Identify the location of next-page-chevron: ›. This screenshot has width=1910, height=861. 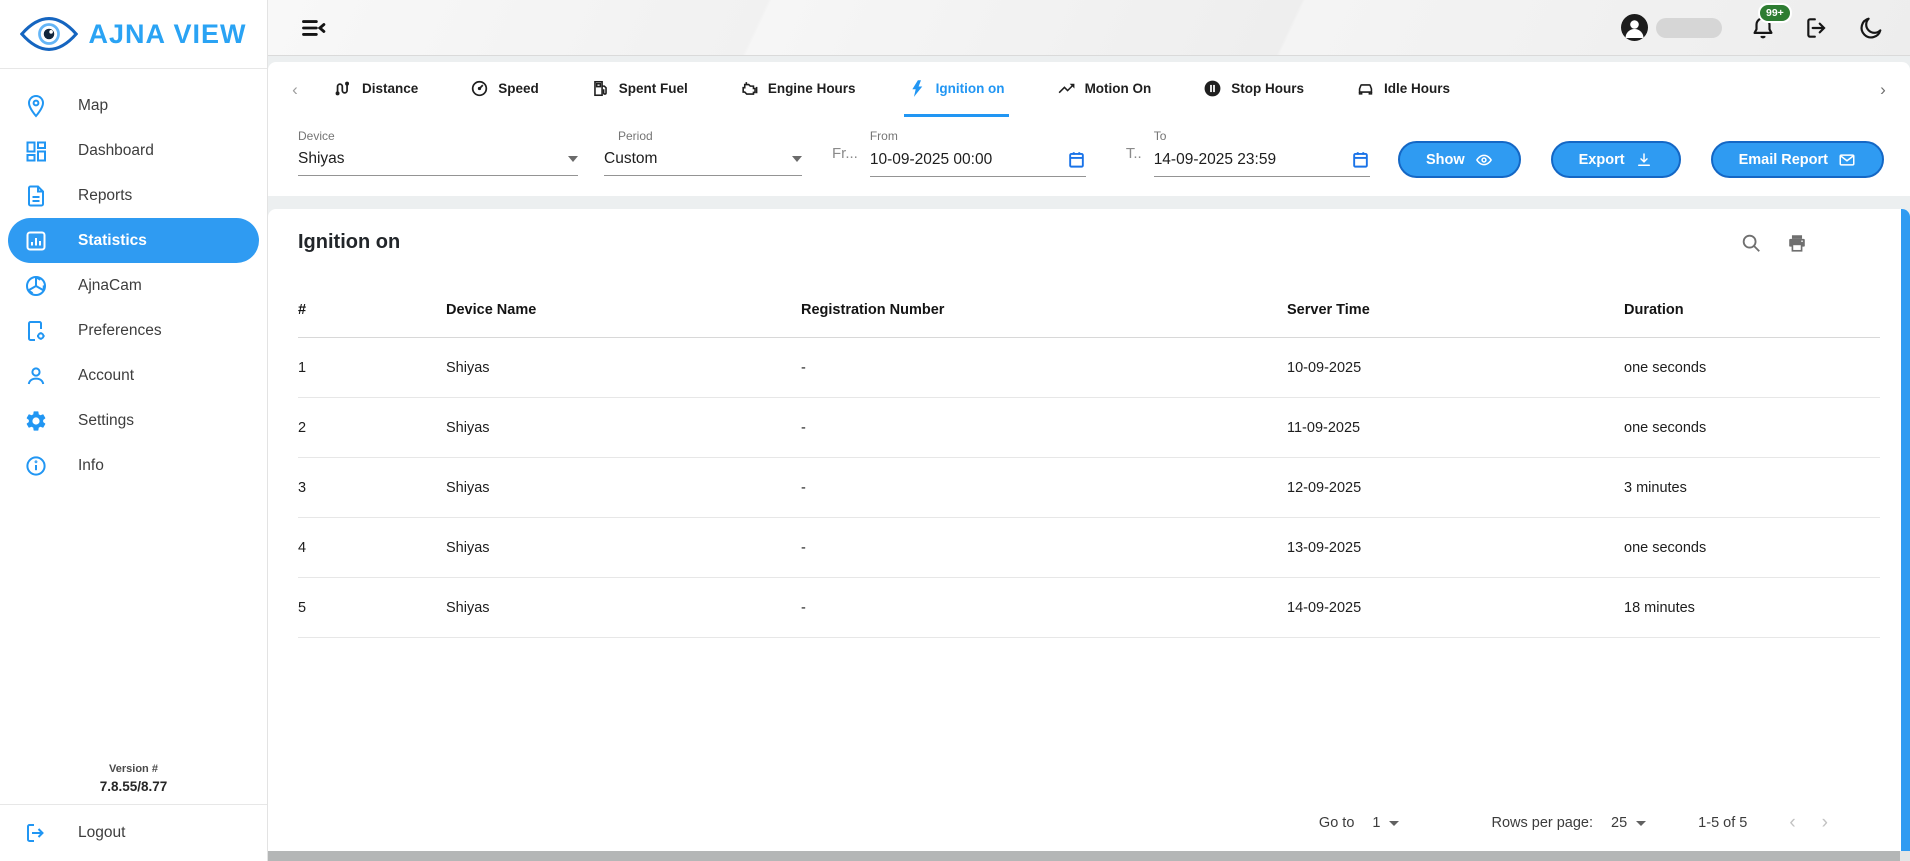
(1825, 823).